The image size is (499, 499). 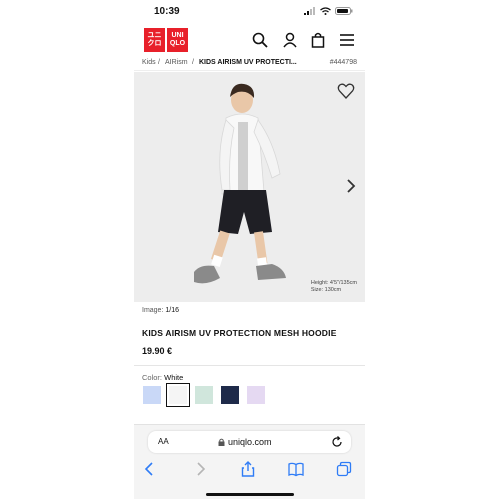 I want to click on account-icon, so click(x=290, y=40).